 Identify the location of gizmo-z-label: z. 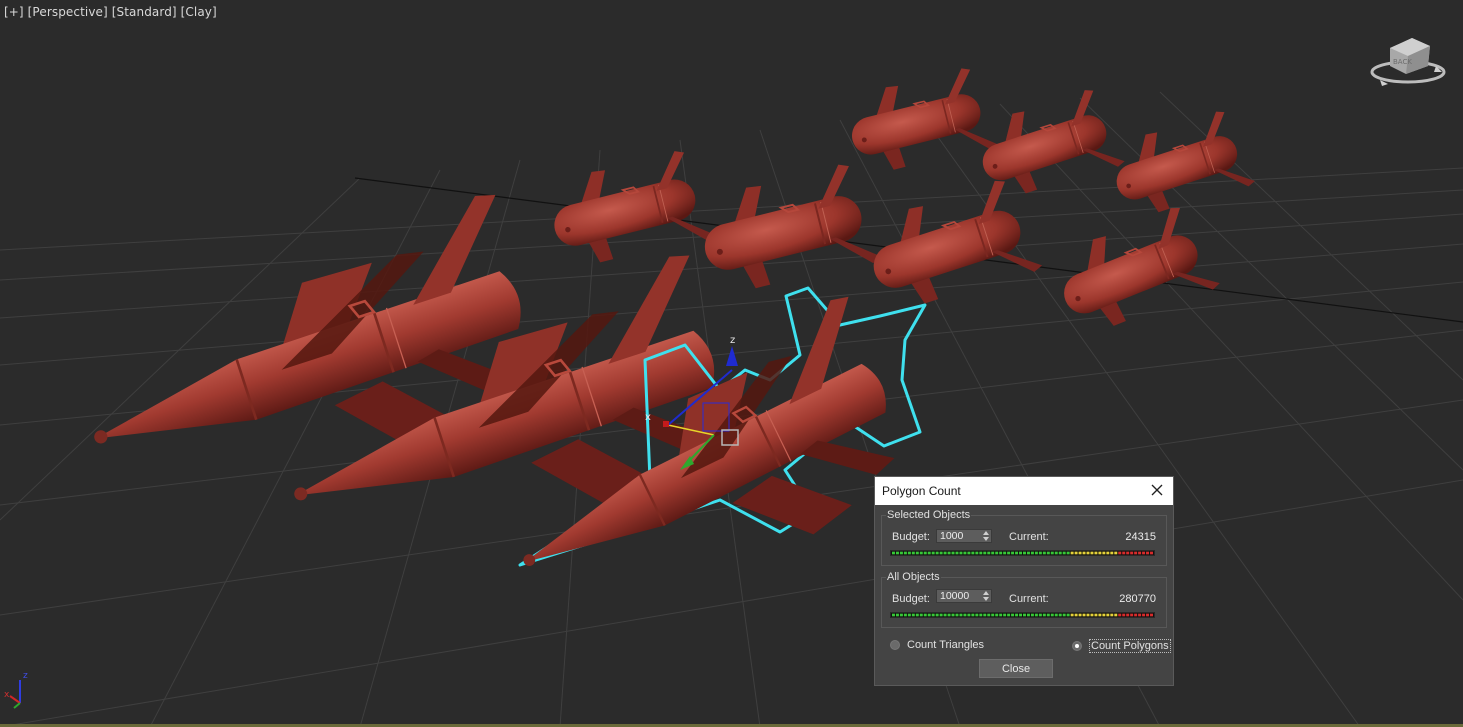
(732, 340).